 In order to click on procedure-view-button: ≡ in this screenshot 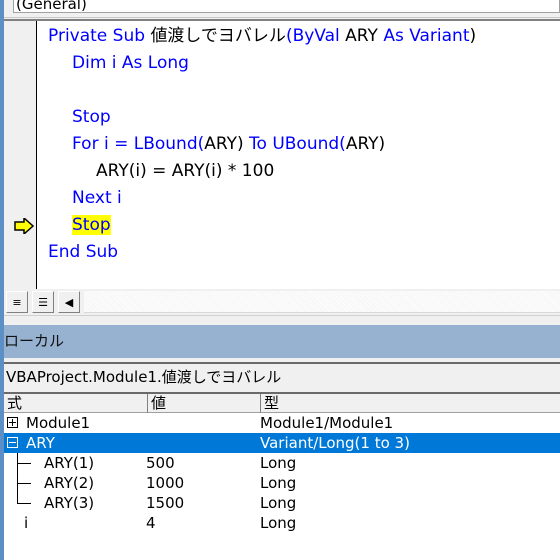, I will do `click(17, 302)`.